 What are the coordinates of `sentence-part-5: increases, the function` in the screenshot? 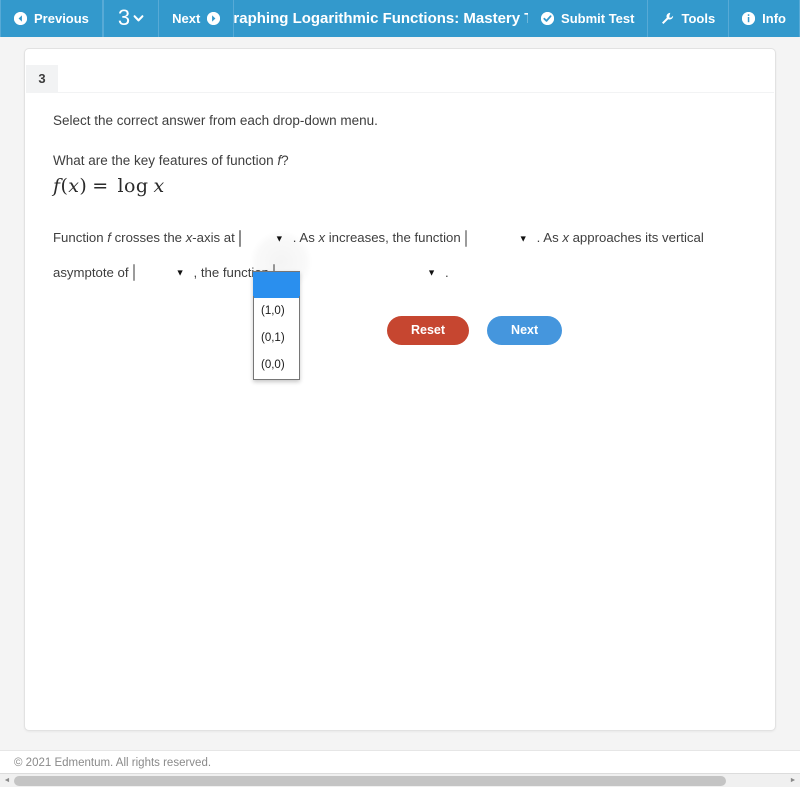 It's located at (393, 238).